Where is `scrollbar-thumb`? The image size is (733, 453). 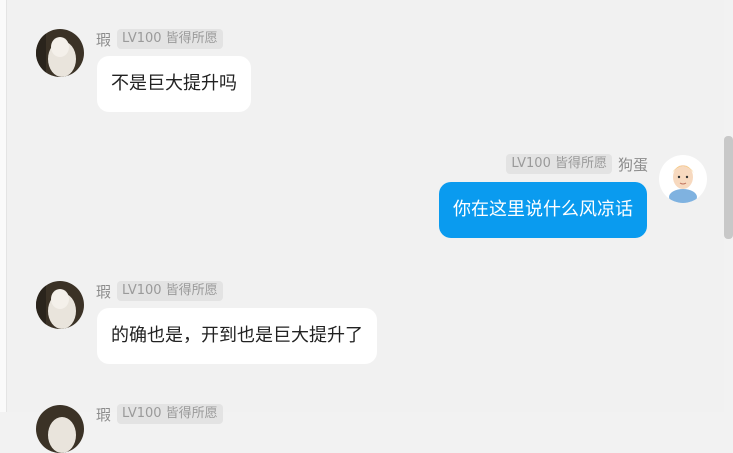
scrollbar-thumb is located at coordinates (728, 187).